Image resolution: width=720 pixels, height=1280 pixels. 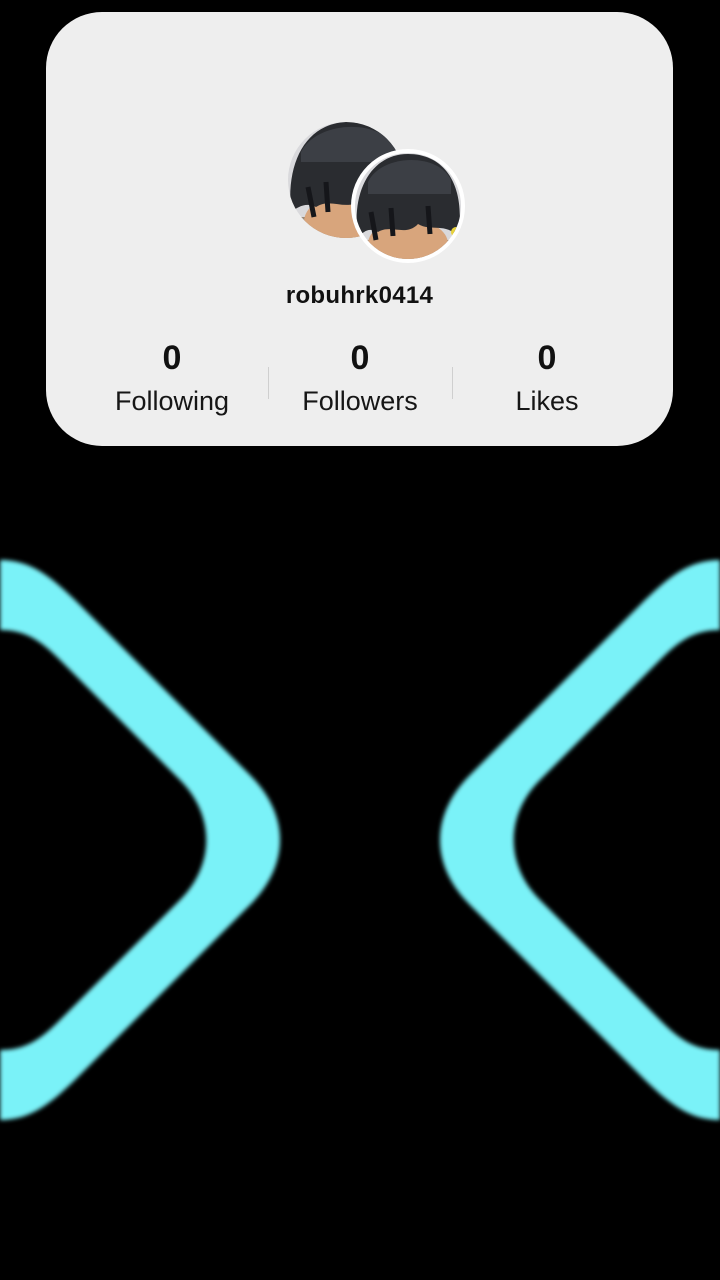 What do you see at coordinates (547, 358) in the screenshot?
I see `likes-count: 0` at bounding box center [547, 358].